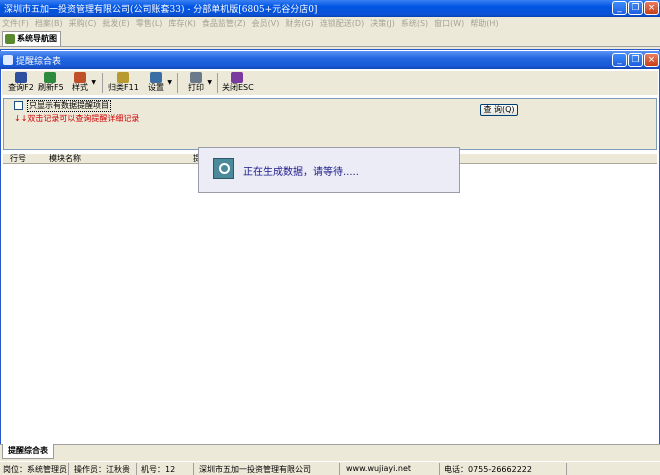  What do you see at coordinates (635, 8) in the screenshot?
I see `restore-button: ❐` at bounding box center [635, 8].